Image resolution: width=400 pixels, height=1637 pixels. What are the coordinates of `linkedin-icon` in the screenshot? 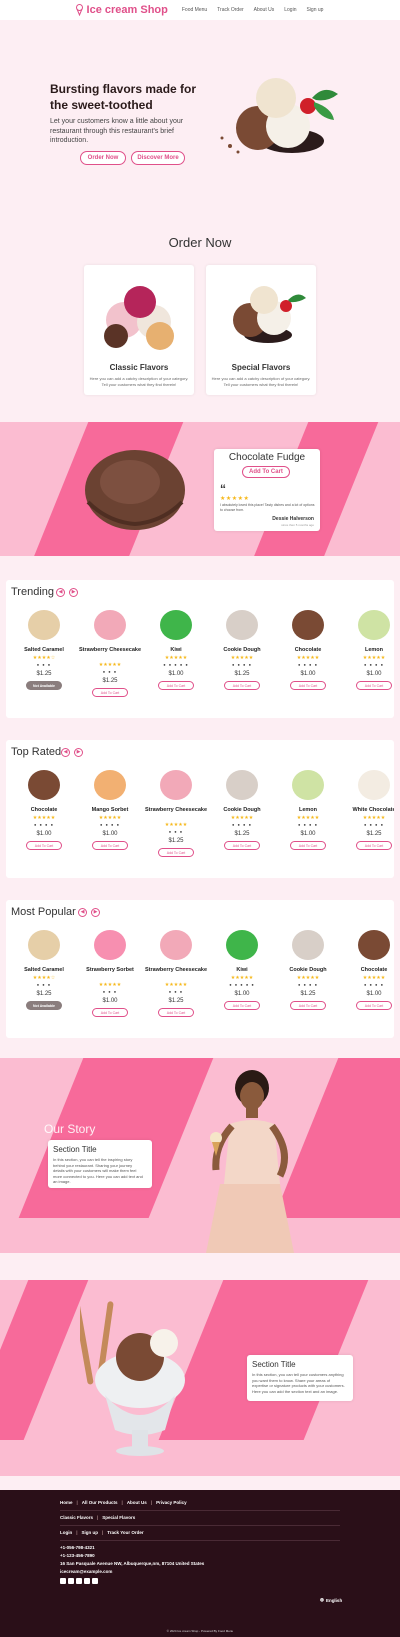 It's located at (79, 1581).